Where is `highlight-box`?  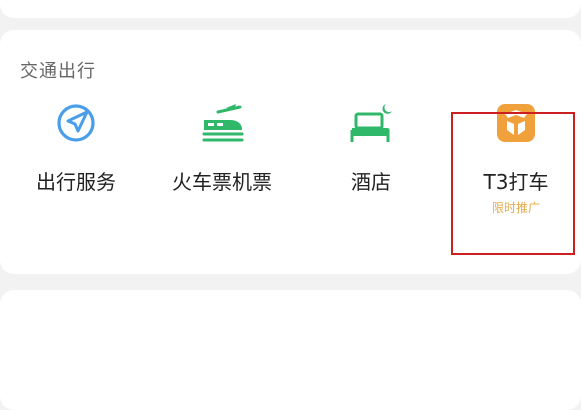 highlight-box is located at coordinates (513, 183).